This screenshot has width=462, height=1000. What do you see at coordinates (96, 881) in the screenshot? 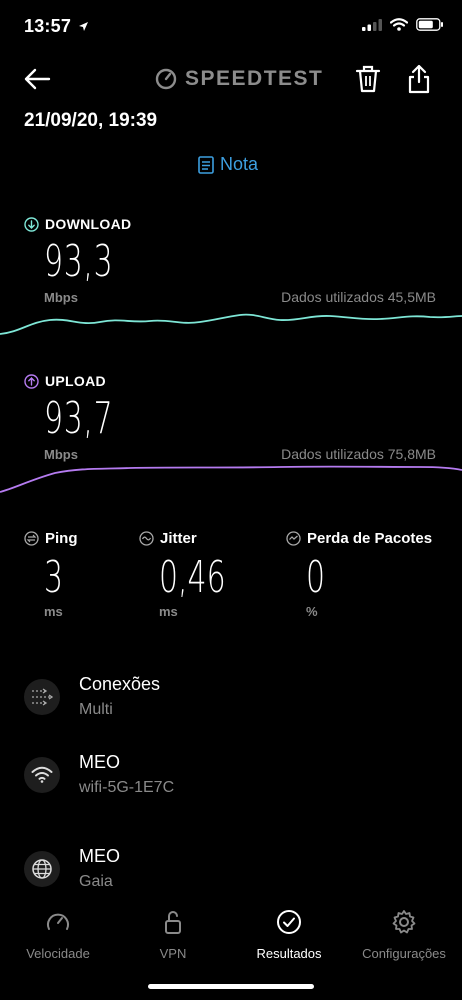
I see `server-location: Gaia` at bounding box center [96, 881].